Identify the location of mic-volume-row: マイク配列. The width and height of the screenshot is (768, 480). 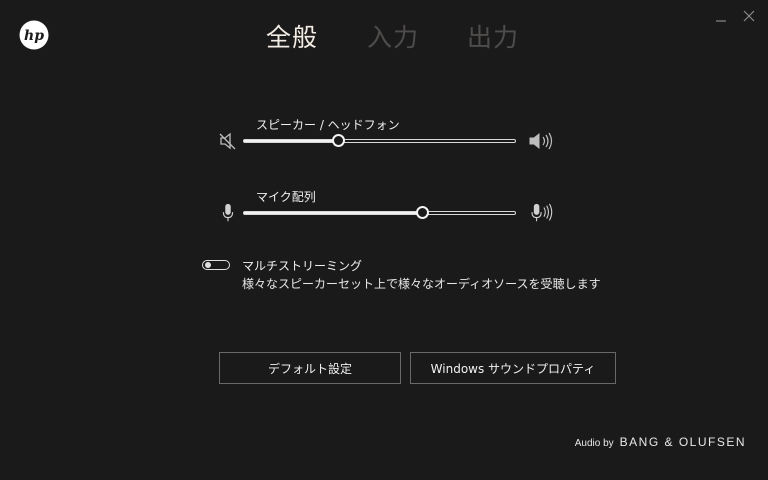
(388, 208).